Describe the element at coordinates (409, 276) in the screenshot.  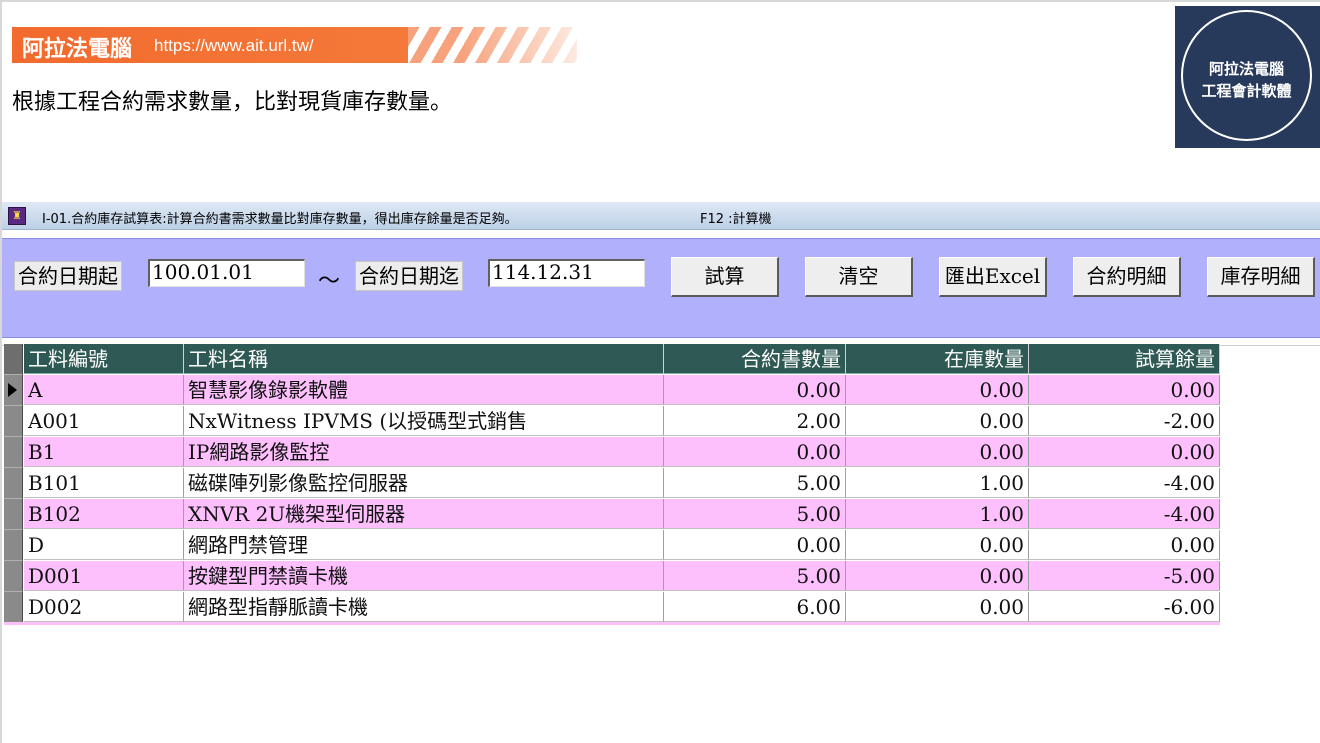
I see `end-date-label: 合約日期迄` at that location.